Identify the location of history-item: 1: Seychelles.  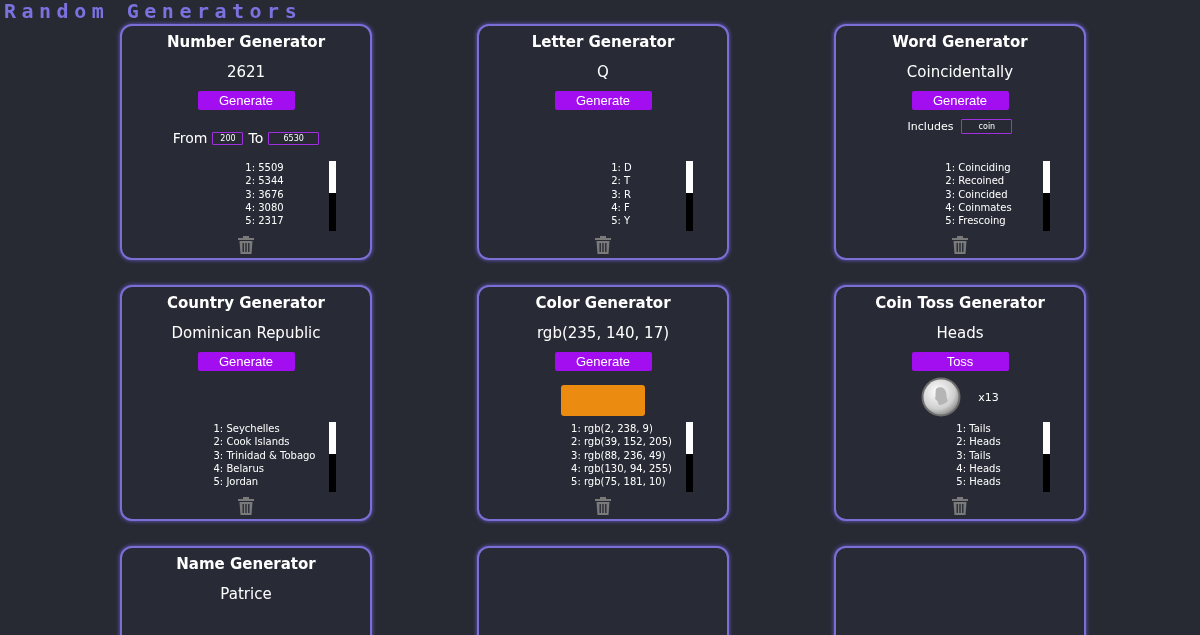
(247, 429).